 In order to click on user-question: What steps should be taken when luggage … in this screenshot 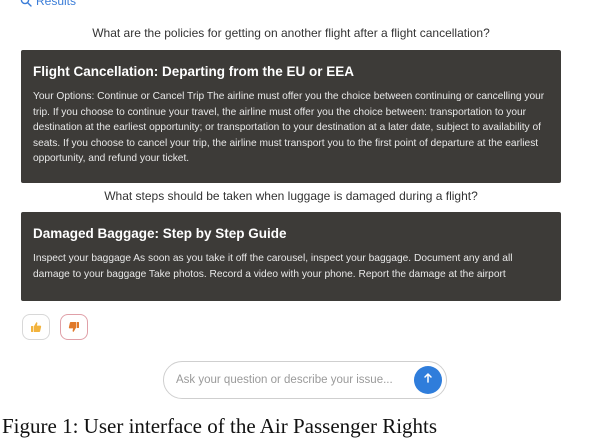, I will do `click(291, 196)`.